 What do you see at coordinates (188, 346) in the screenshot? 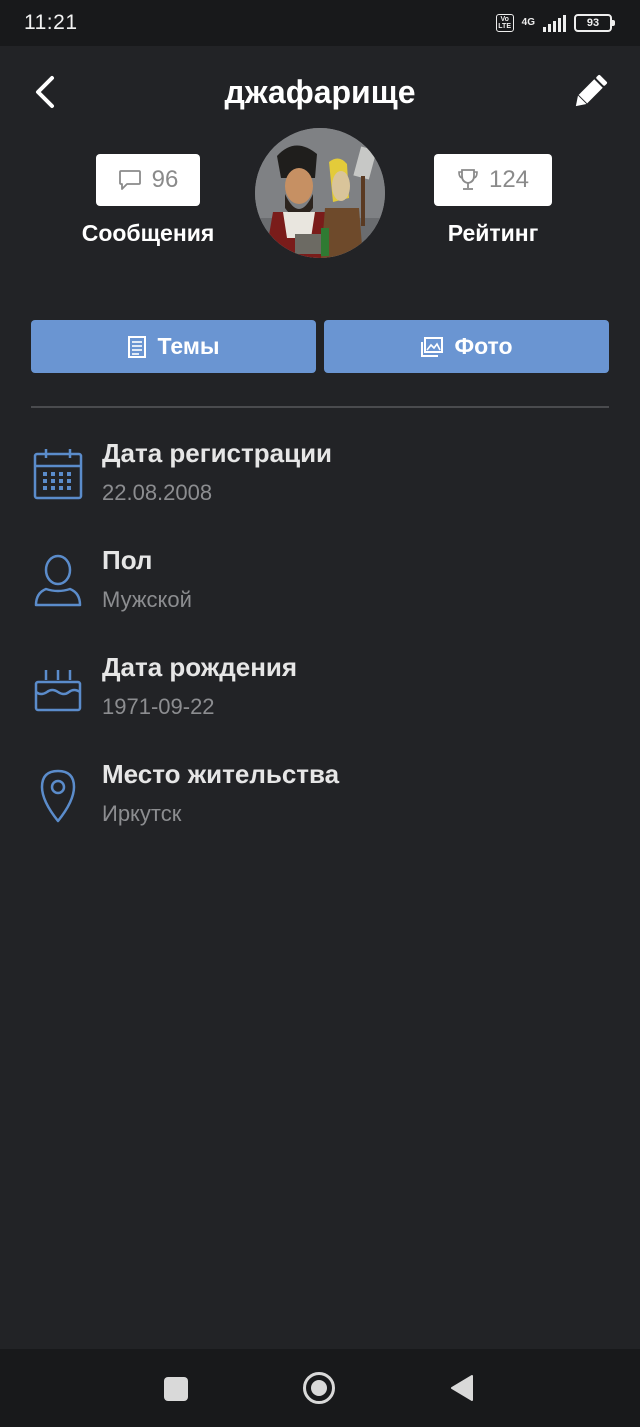
I see `topics-label: Темы` at bounding box center [188, 346].